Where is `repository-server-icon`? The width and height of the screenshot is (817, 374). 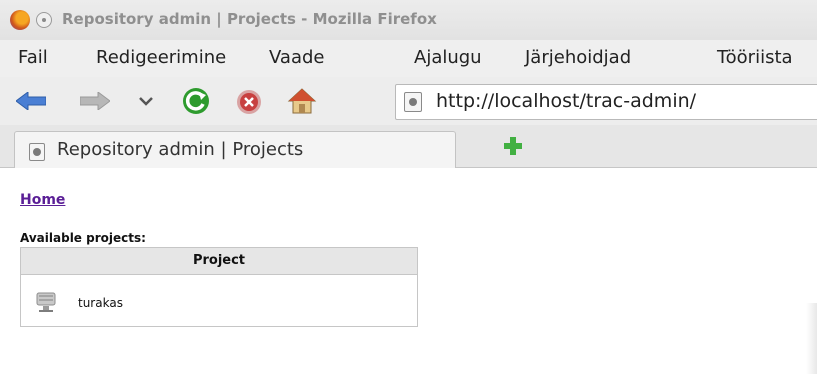
repository-server-icon is located at coordinates (46, 302).